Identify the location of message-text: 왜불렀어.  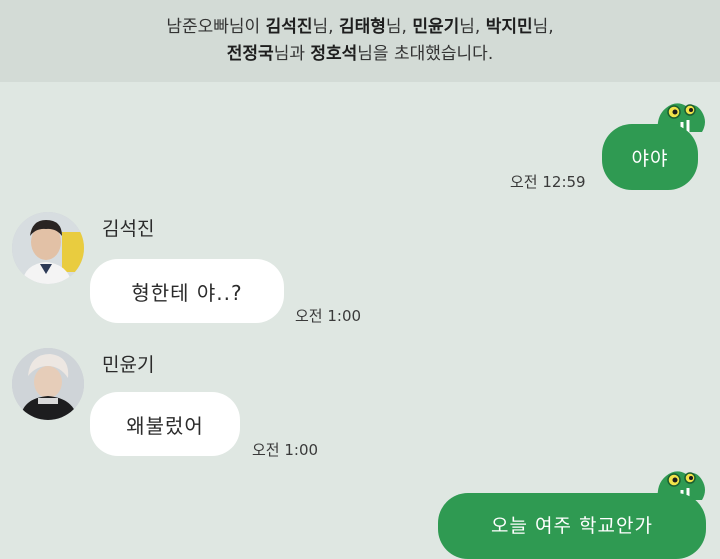
(165, 425).